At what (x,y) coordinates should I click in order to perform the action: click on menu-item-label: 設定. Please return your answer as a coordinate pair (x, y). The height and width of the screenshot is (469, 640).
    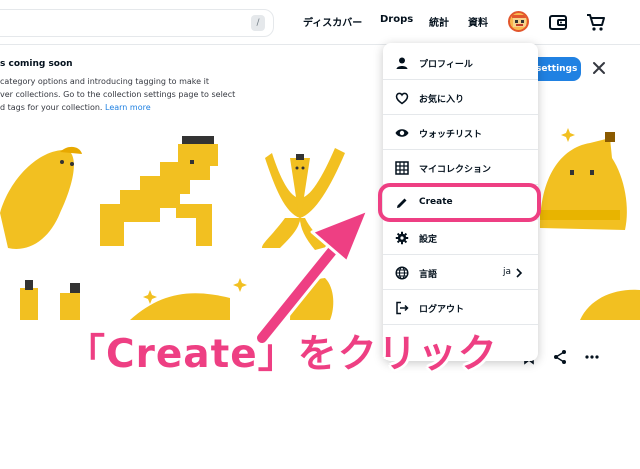
    Looking at the image, I should click on (428, 240).